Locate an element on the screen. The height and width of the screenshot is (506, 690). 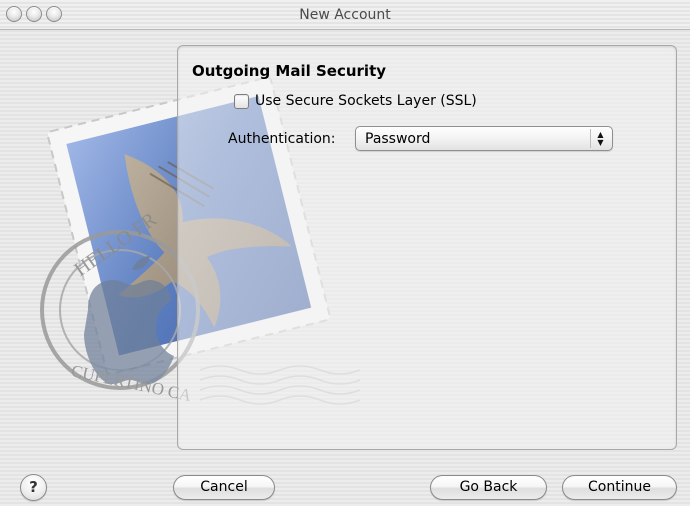
authentication-select: Password ▲ ▼ is located at coordinates (484, 138).